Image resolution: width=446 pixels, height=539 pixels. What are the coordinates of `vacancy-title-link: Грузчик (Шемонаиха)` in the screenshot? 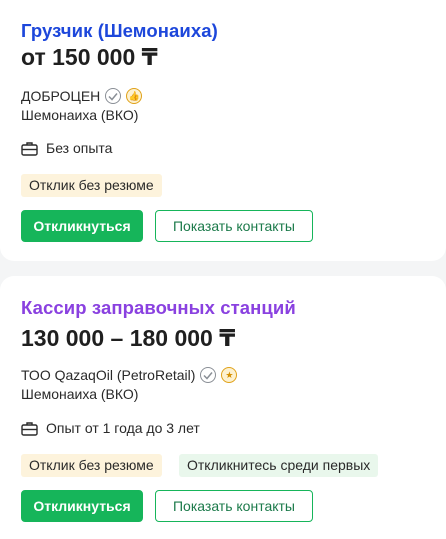 It's located at (119, 31).